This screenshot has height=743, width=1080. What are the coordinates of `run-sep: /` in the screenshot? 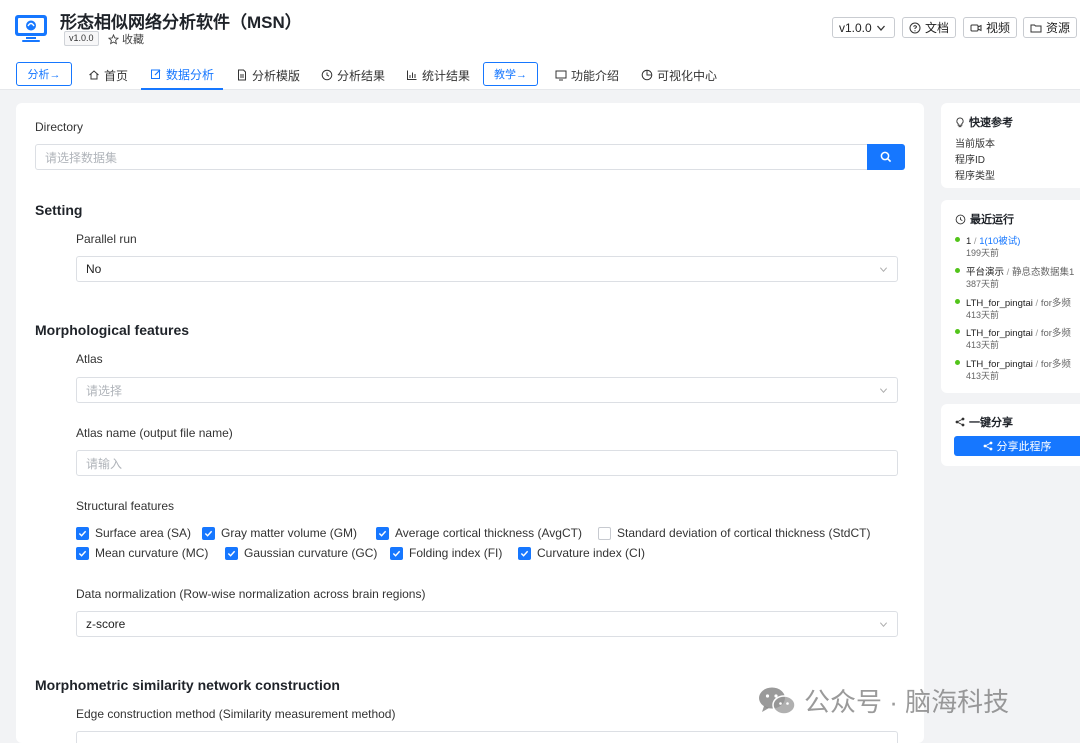 It's located at (1036, 333).